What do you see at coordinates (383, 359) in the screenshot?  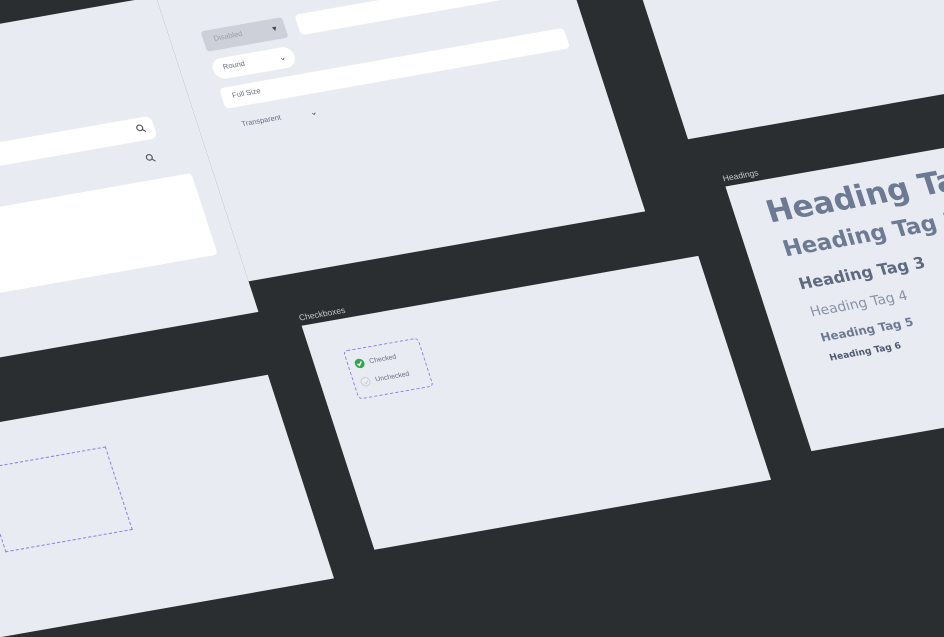 I see `checkbox-checked-label: Checked` at bounding box center [383, 359].